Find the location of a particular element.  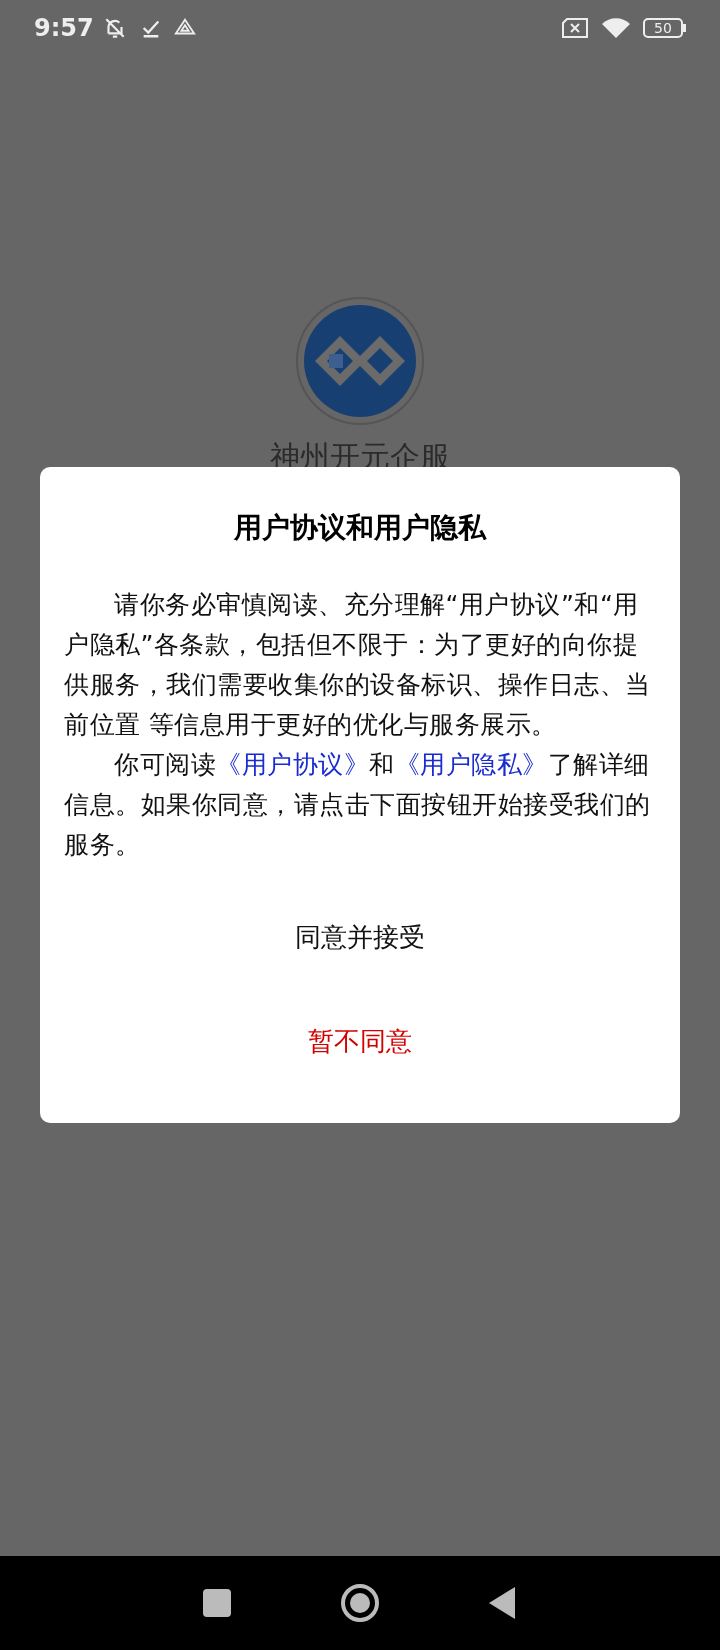

no-sim-icon is located at coordinates (575, 28).